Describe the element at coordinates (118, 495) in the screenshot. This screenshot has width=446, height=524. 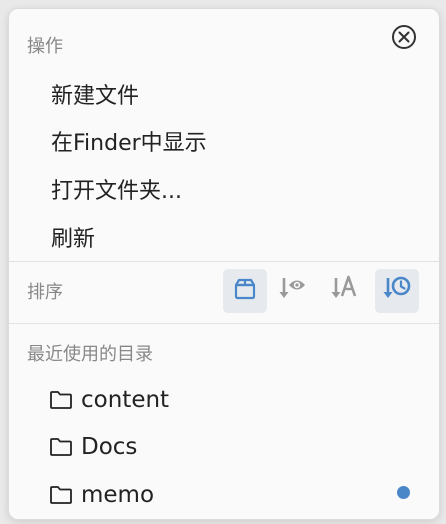
I see `recent-dir-label: memo` at that location.